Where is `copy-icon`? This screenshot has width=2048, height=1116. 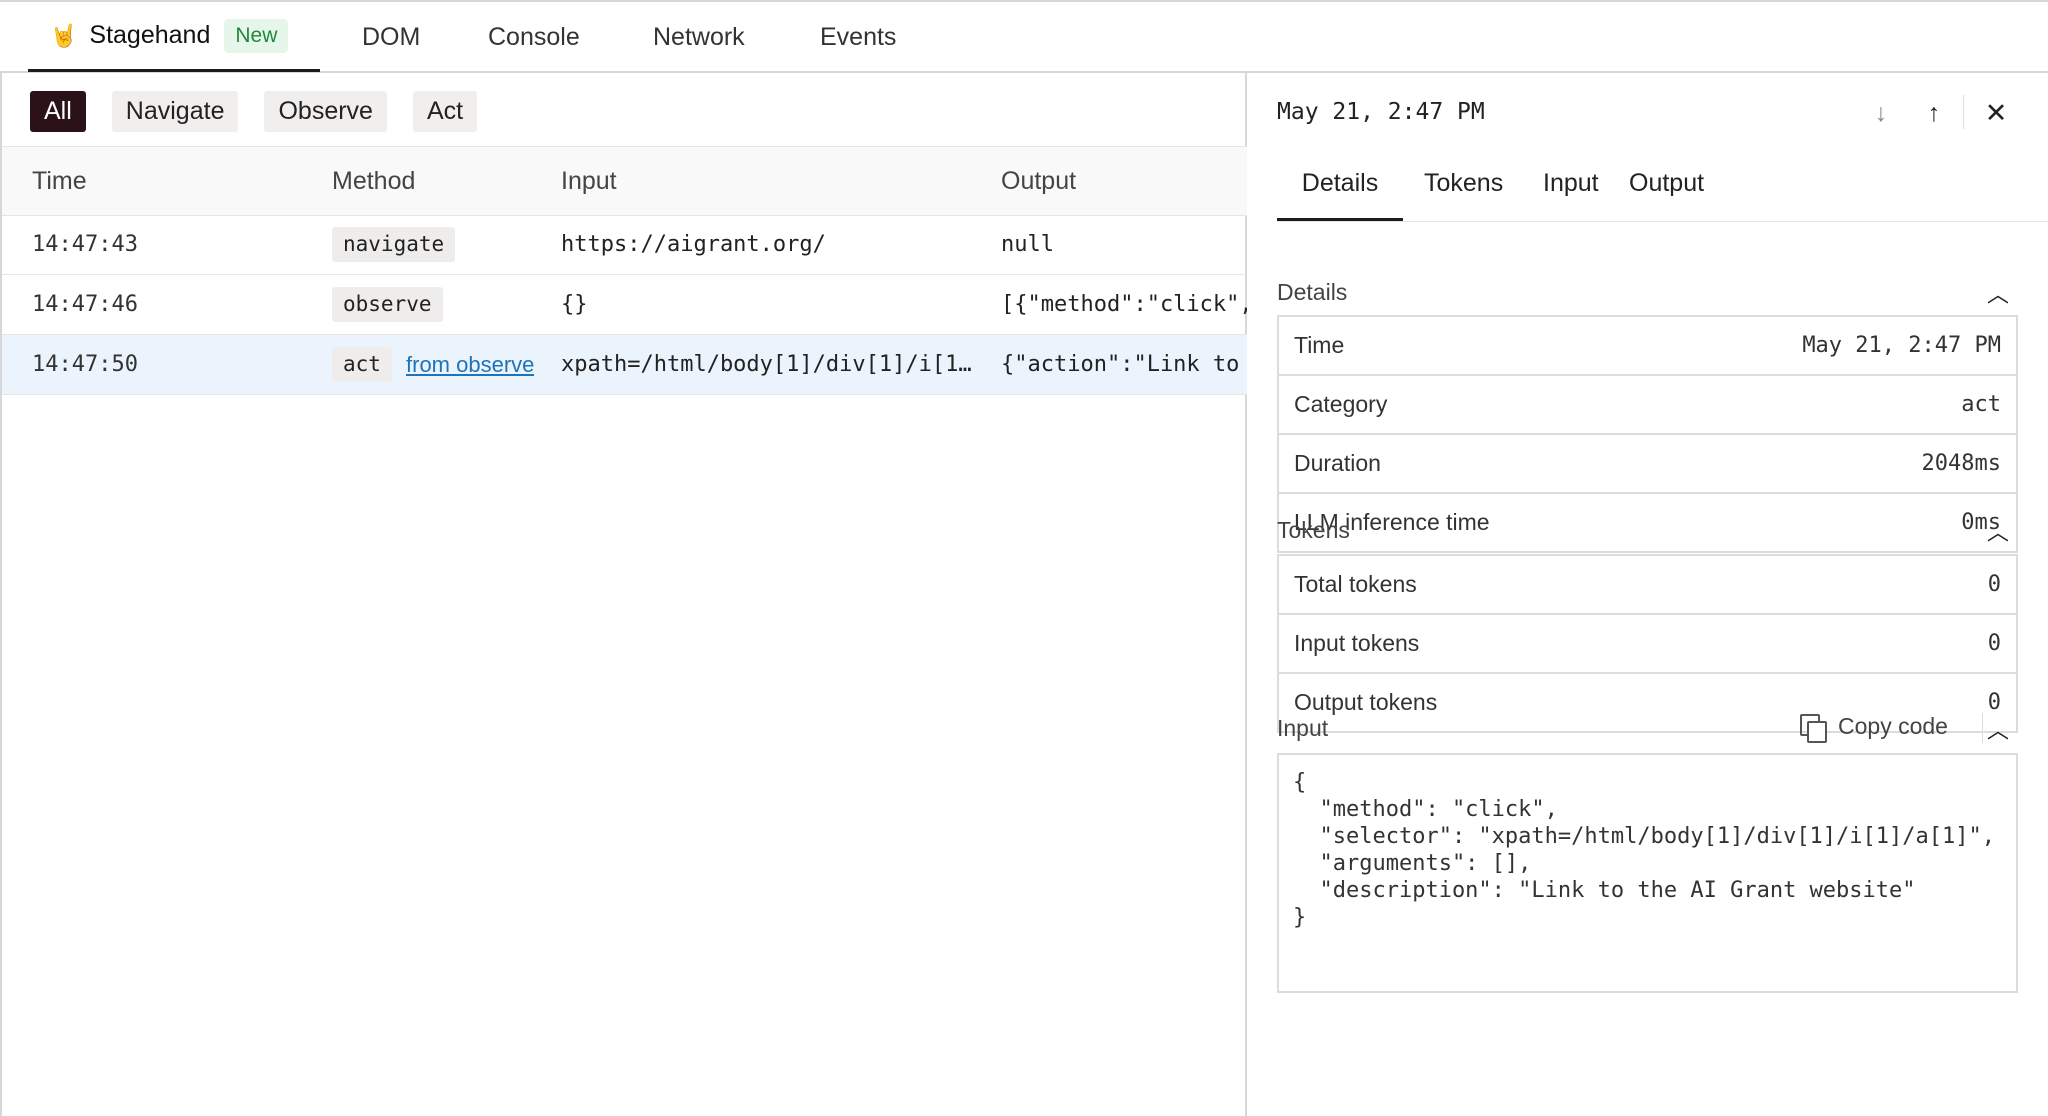 copy-icon is located at coordinates (1813, 728).